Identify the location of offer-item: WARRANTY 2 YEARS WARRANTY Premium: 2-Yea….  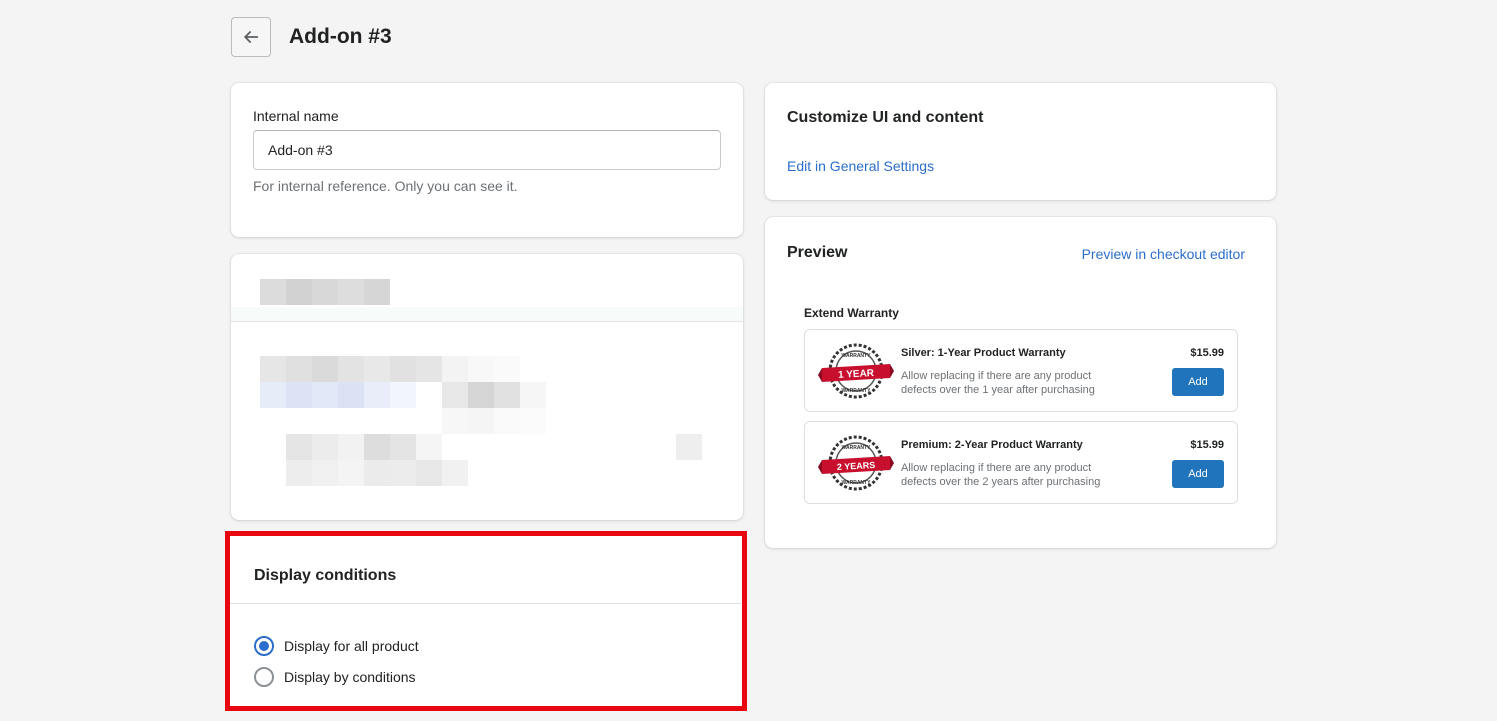
(1021, 462).